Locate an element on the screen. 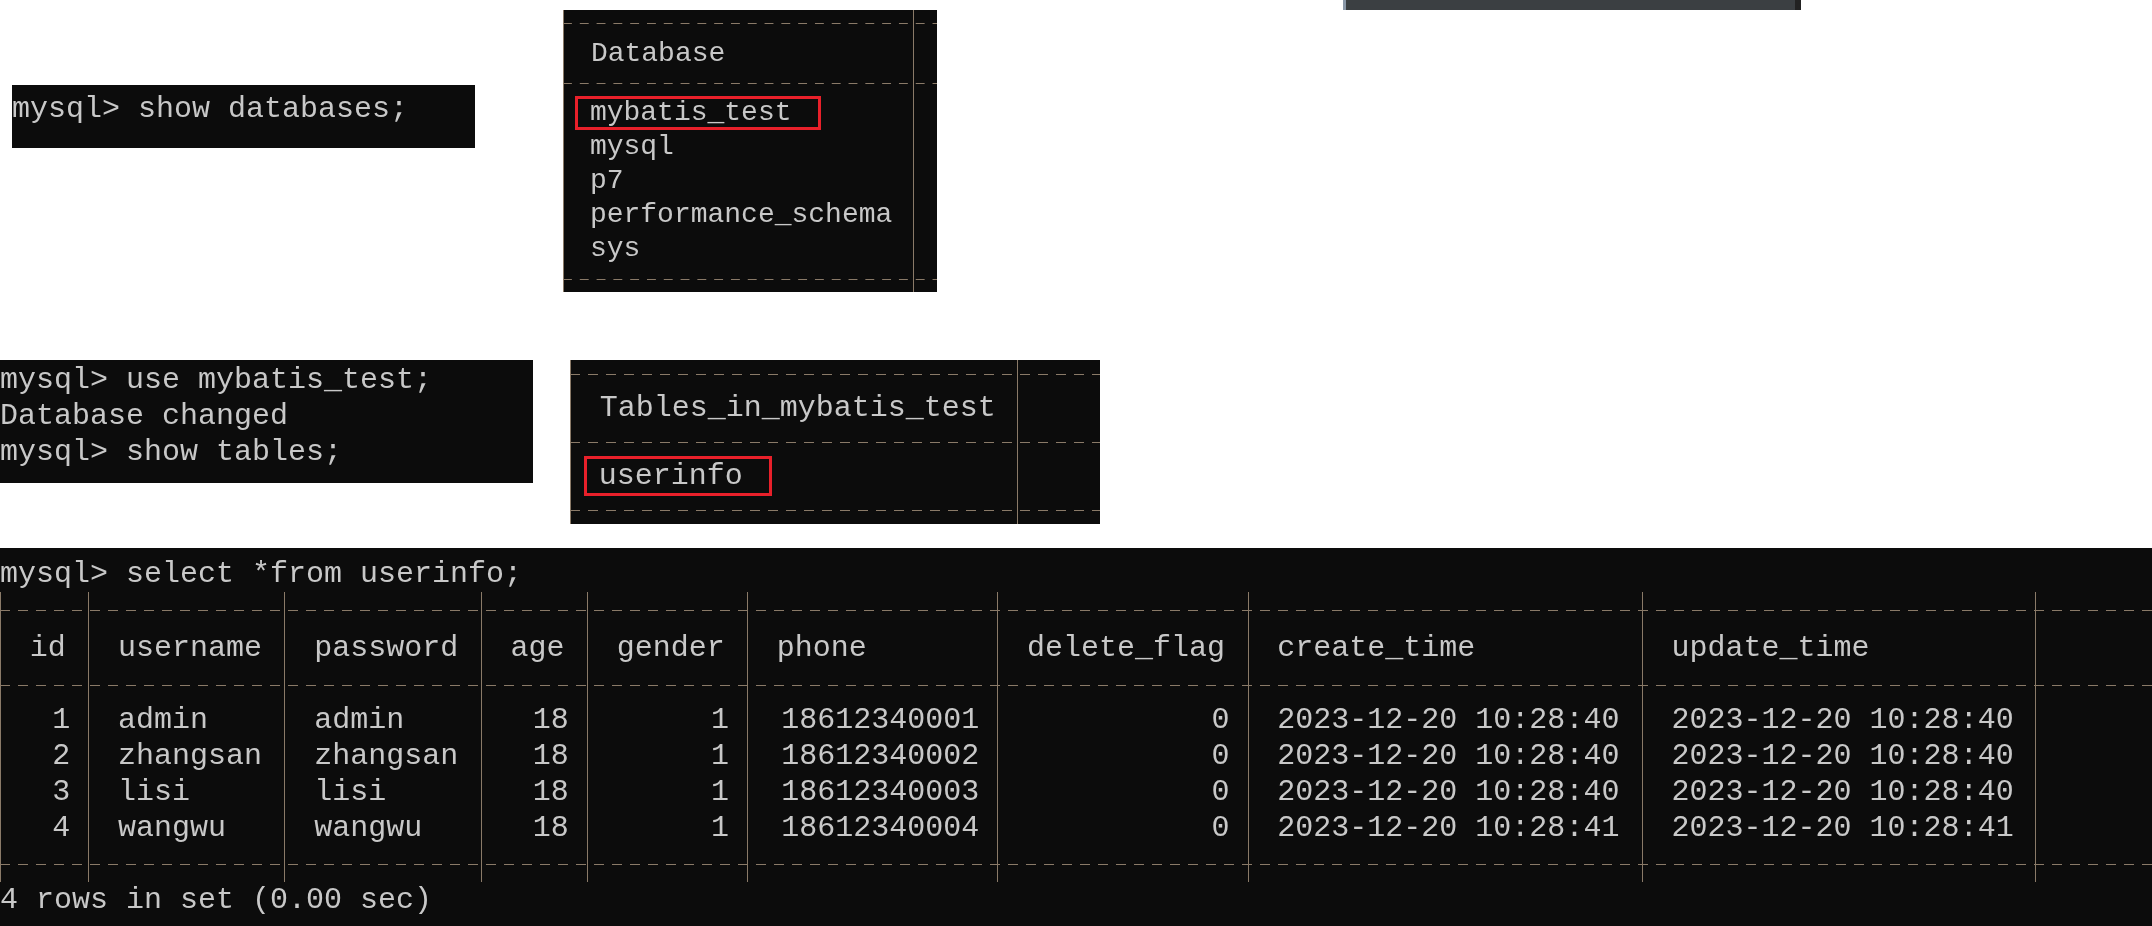  table-name: mysql is located at coordinates (631, 147).